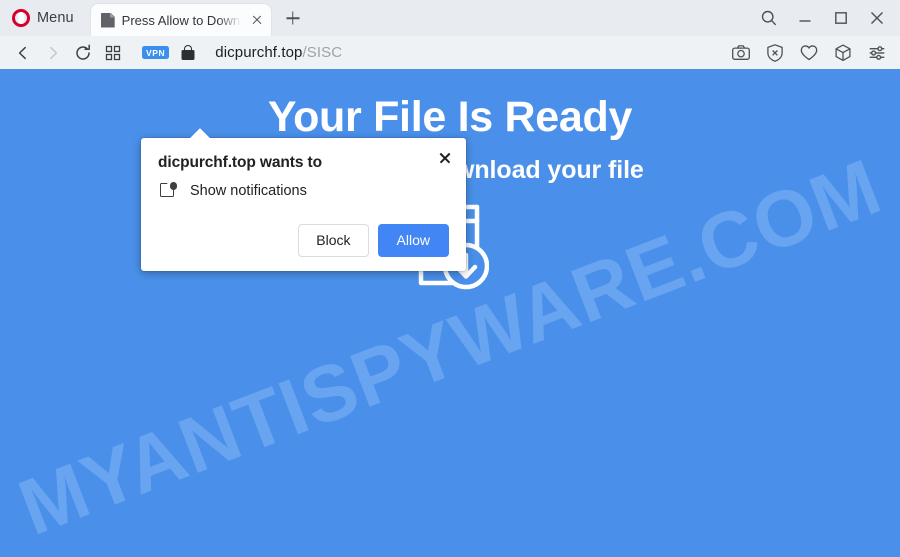 This screenshot has width=900, height=557. I want to click on permission-label: Show notifications, so click(248, 190).